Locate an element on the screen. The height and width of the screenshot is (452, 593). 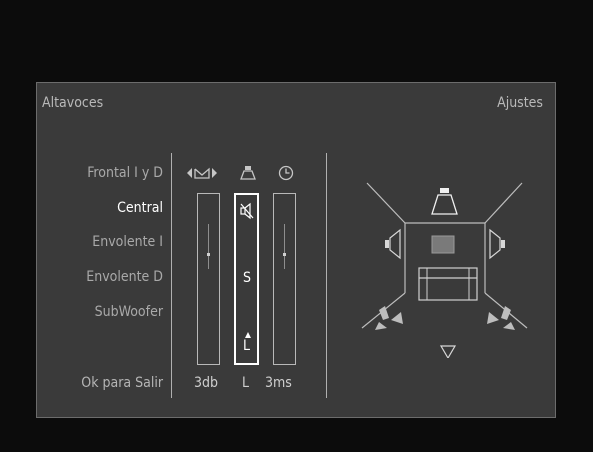
level-slider-track is located at coordinates (208, 246).